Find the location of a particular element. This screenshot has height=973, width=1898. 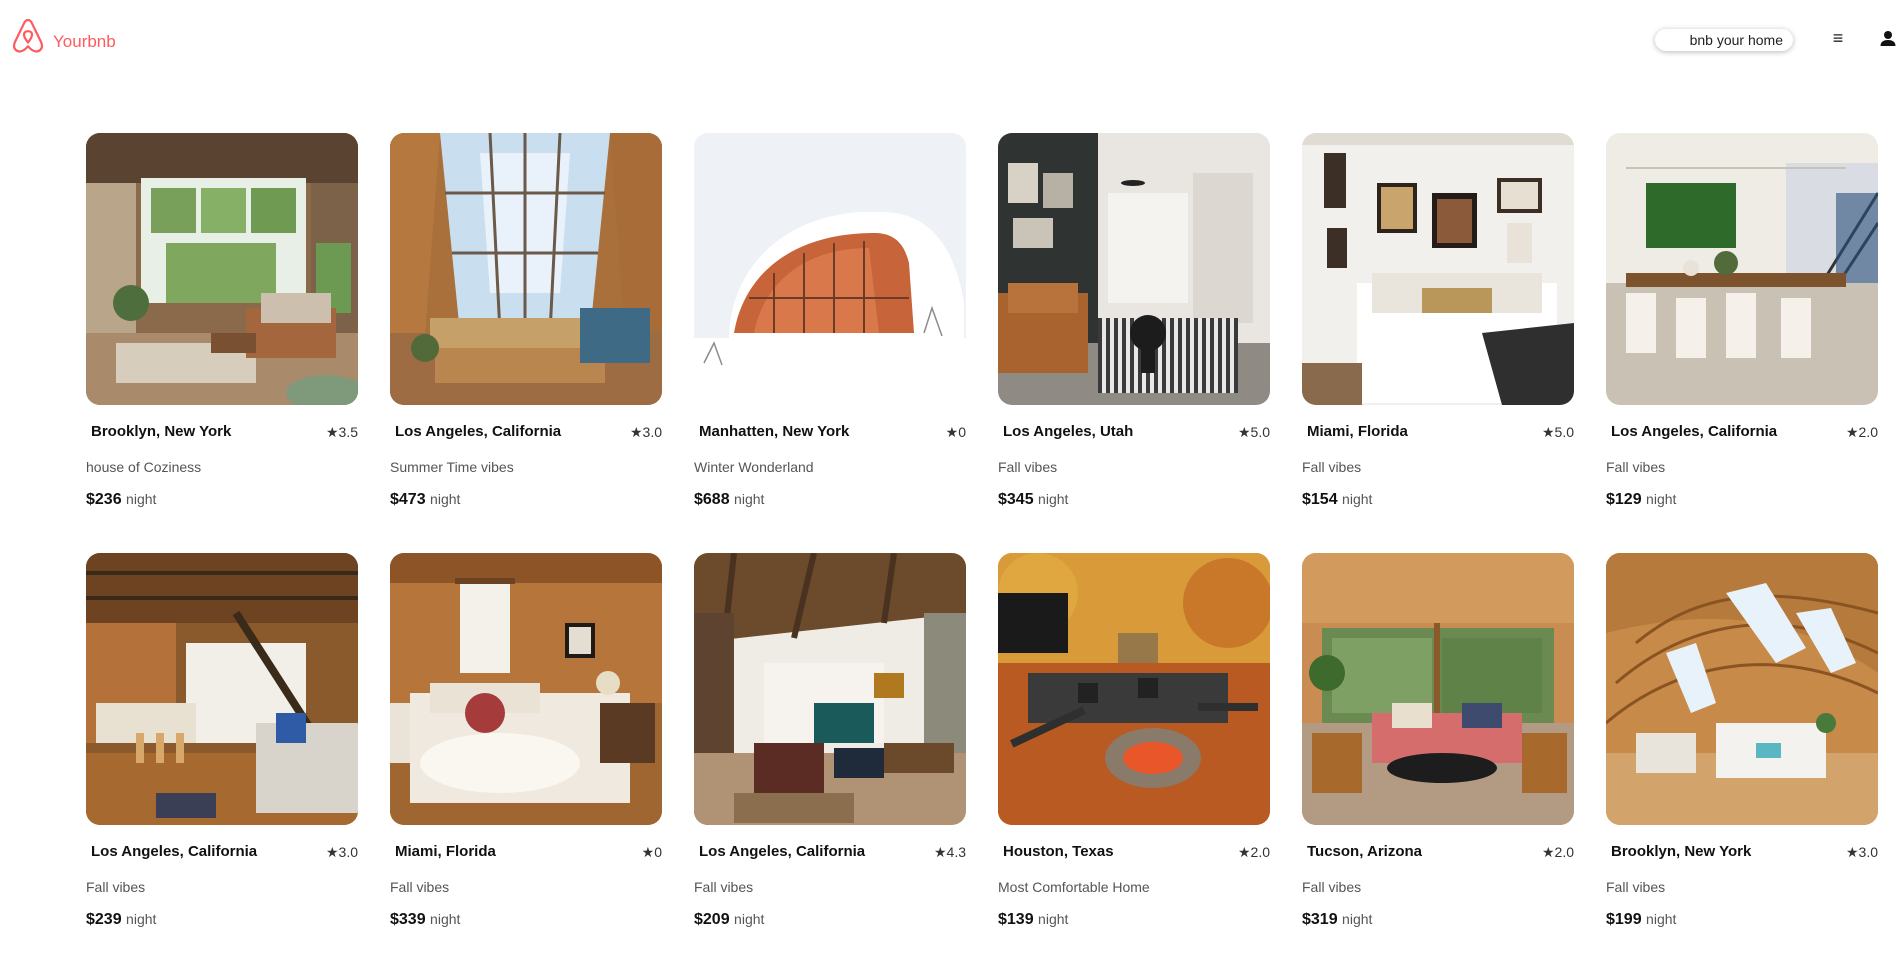

listing-price: $199 night is located at coordinates (1641, 920).